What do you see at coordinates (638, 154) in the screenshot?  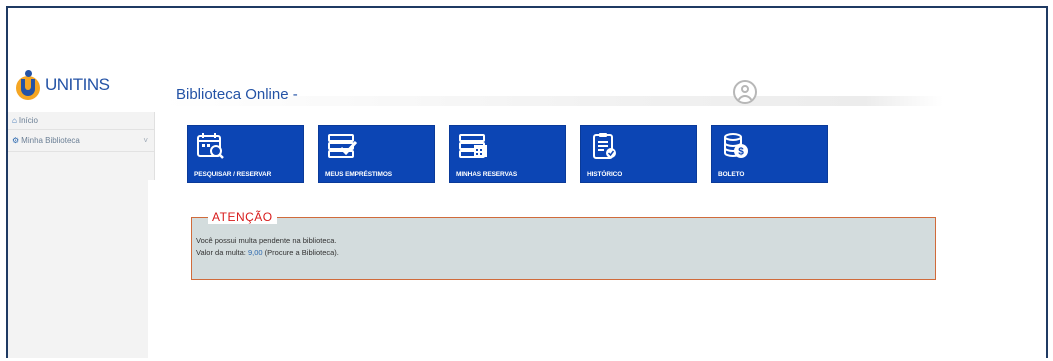 I see `tile-historico: HISTÓRICO` at bounding box center [638, 154].